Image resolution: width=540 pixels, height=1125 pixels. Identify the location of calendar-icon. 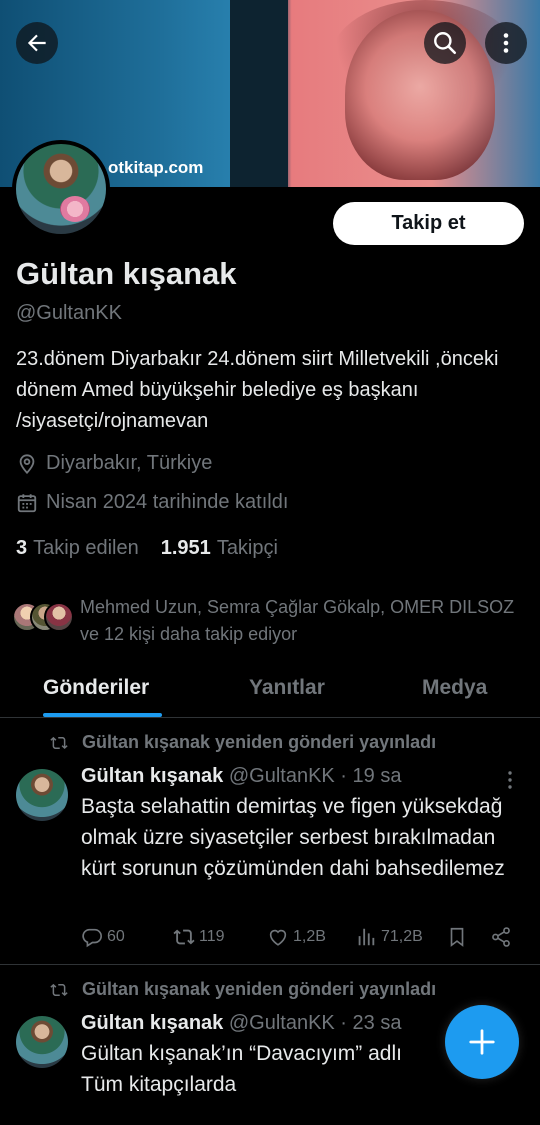
(27, 502).